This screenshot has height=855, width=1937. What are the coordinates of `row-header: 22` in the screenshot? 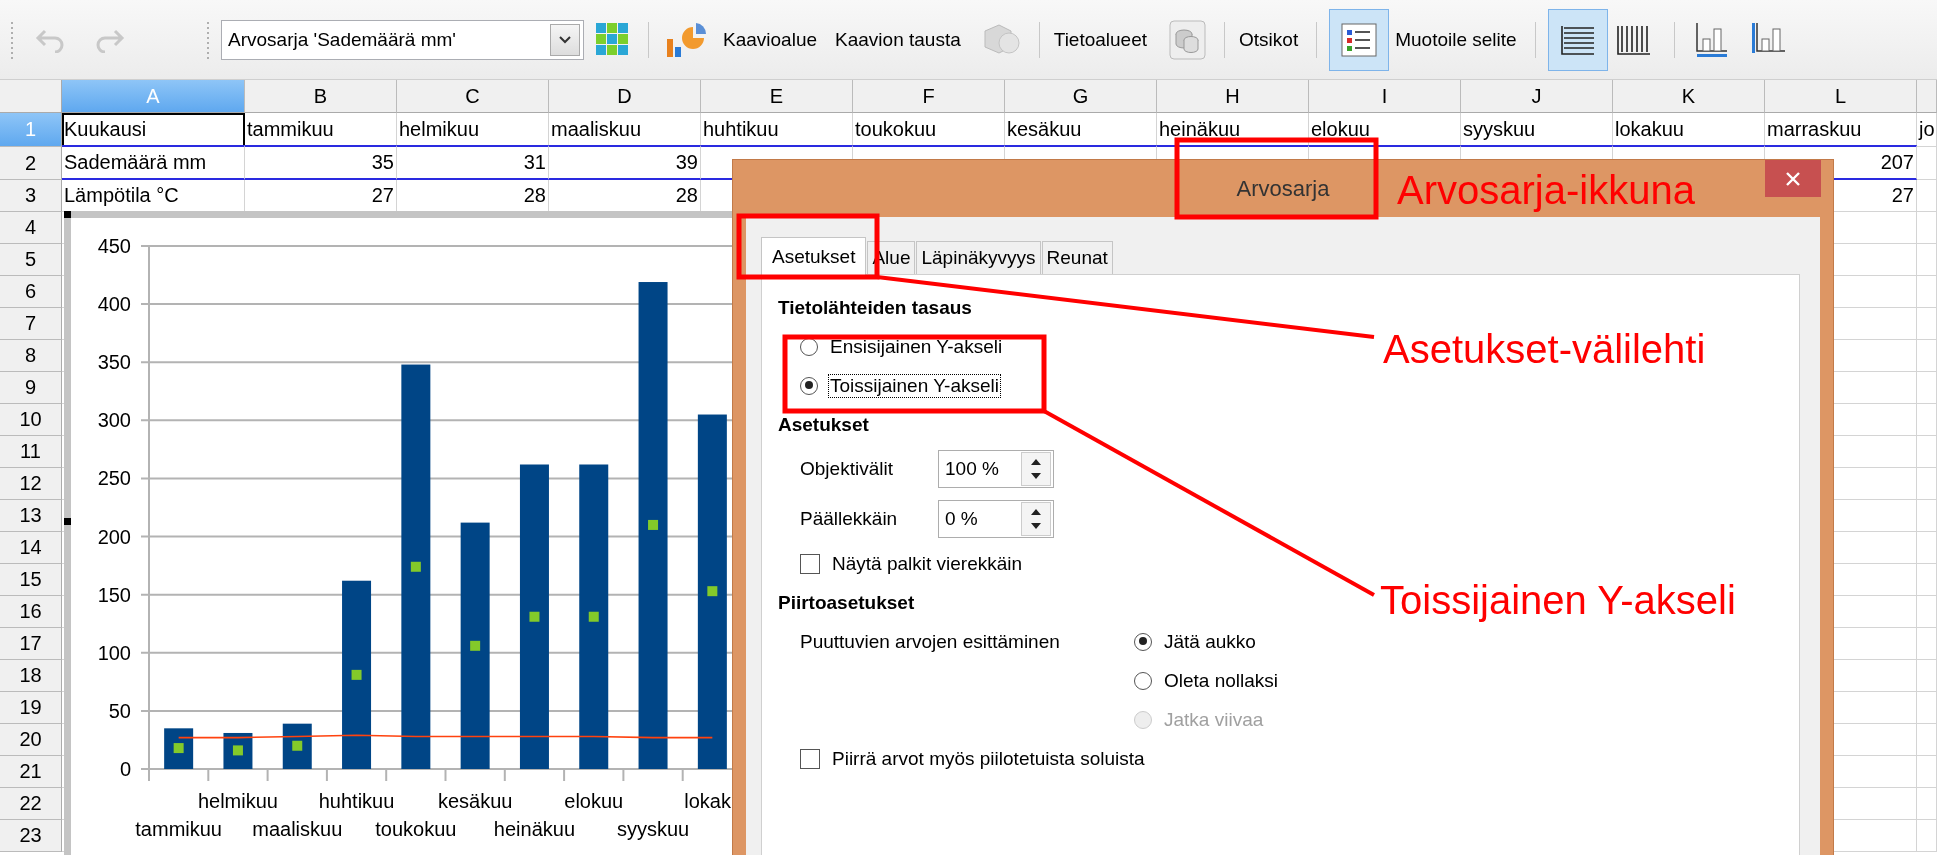 It's located at (31, 804).